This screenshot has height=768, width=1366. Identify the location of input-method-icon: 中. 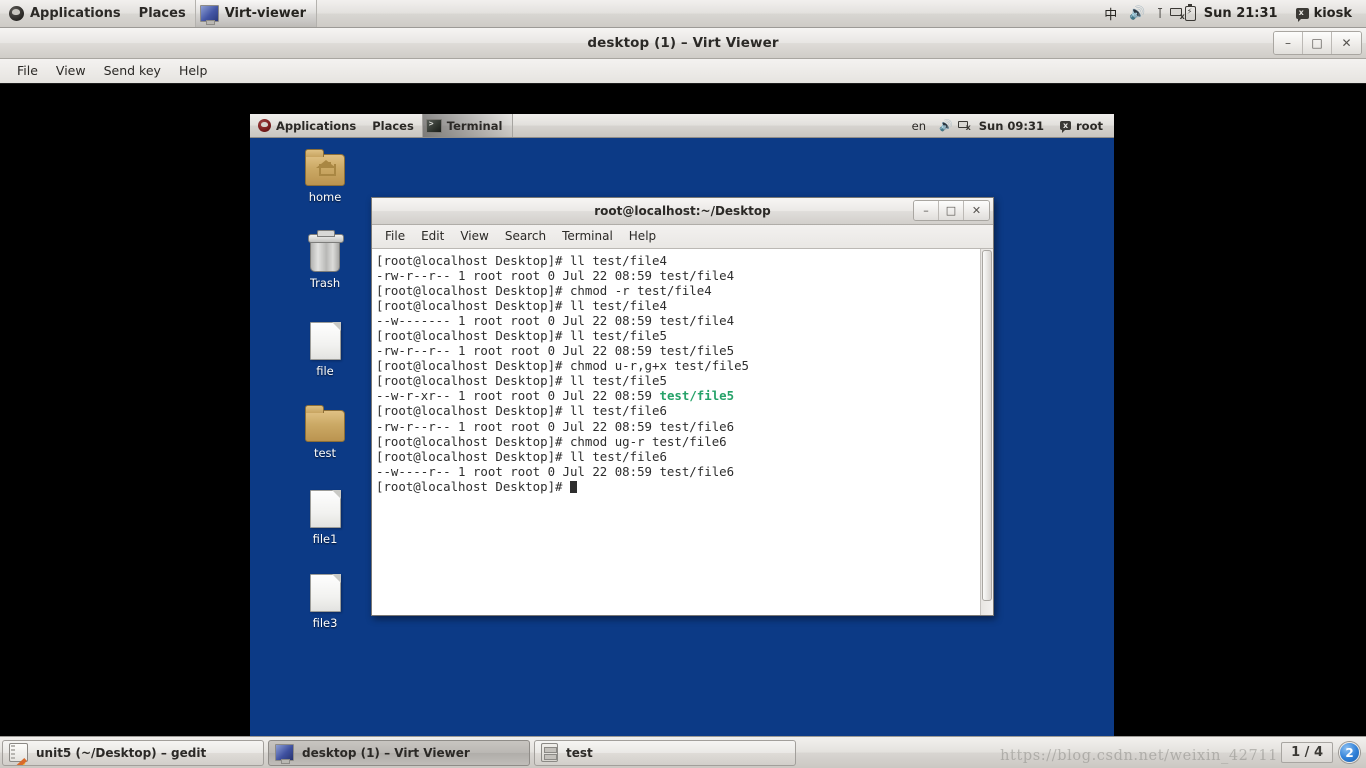
(1110, 13).